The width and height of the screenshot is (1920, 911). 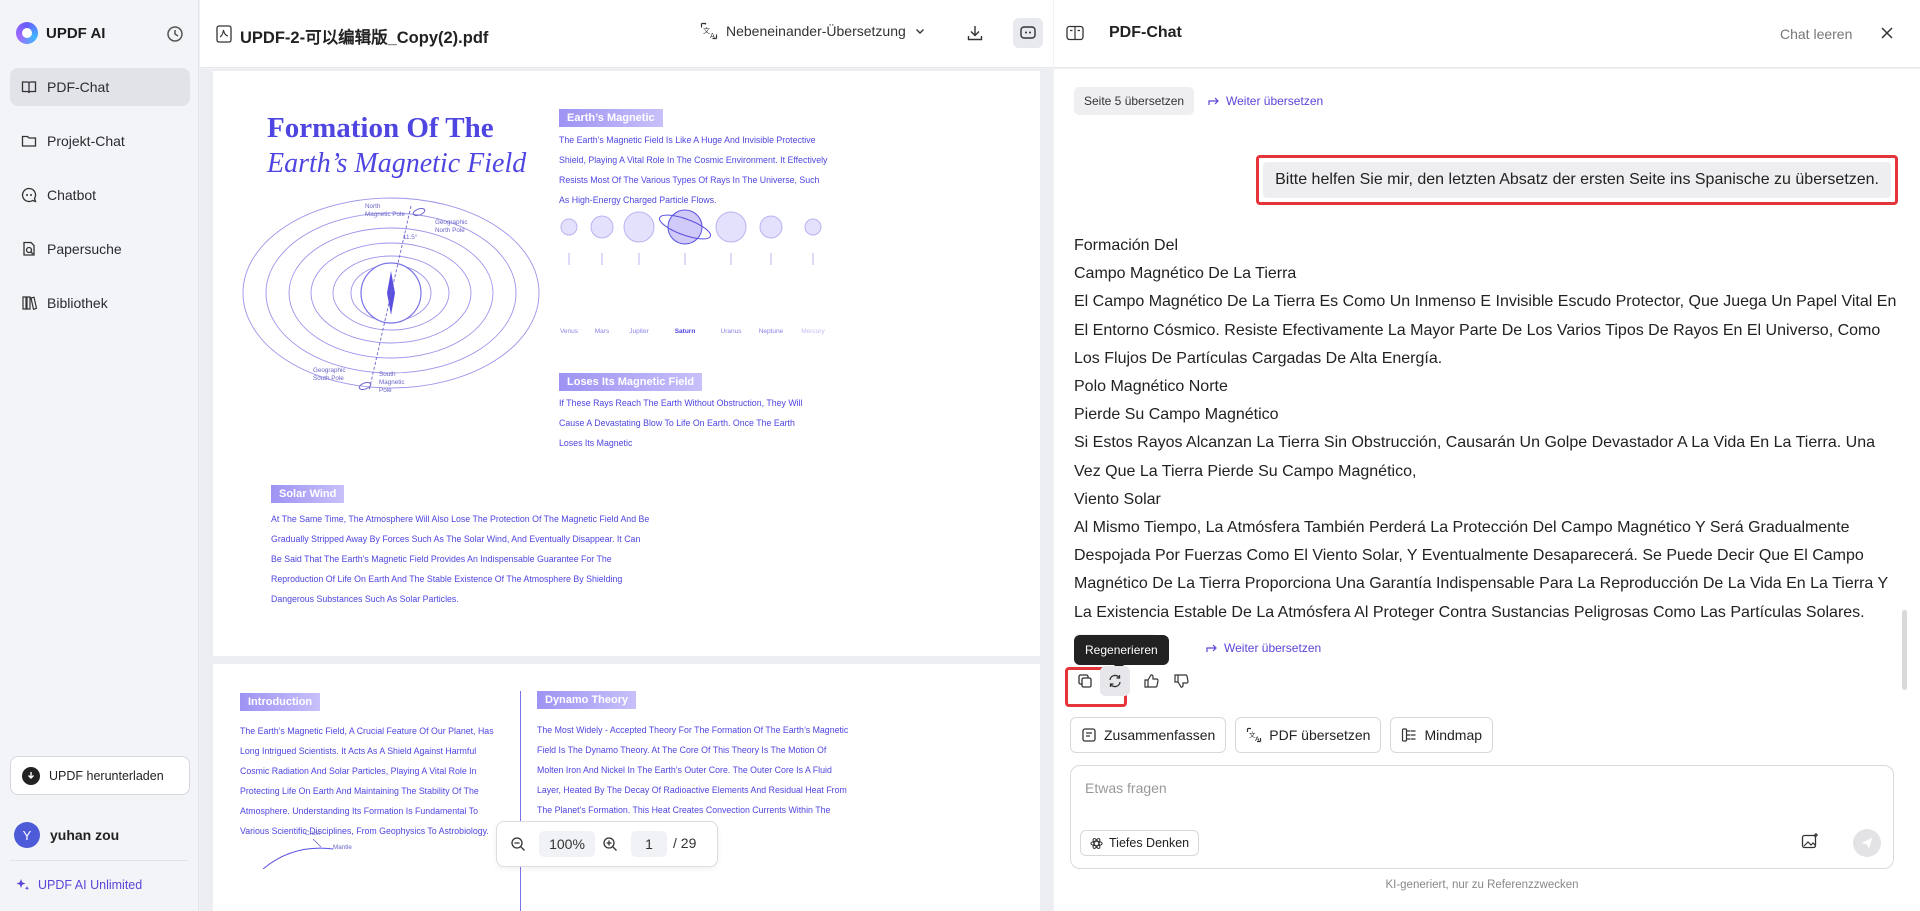 What do you see at coordinates (392, 382) in the screenshot?
I see `south-magnetic-pole-label: South Magnetic Pole` at bounding box center [392, 382].